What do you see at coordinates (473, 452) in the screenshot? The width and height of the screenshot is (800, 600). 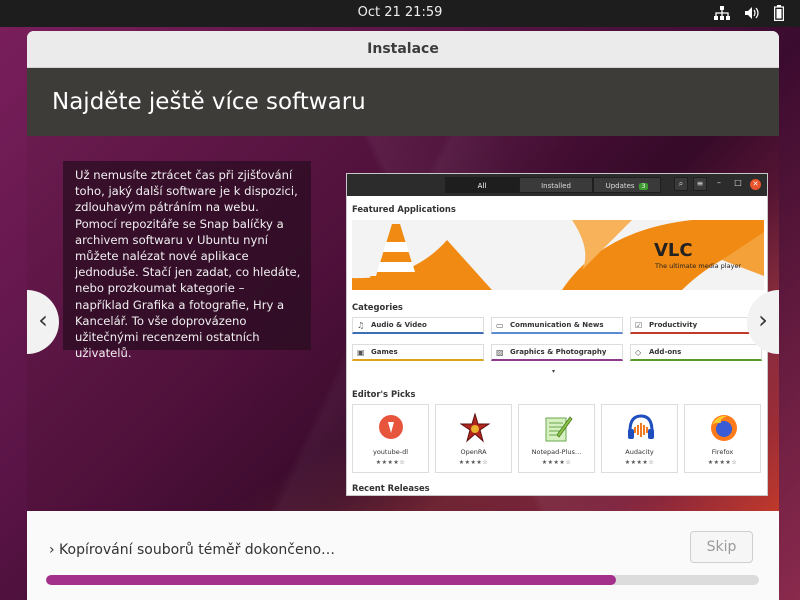 I see `sc-pick-name: OpenRA` at bounding box center [473, 452].